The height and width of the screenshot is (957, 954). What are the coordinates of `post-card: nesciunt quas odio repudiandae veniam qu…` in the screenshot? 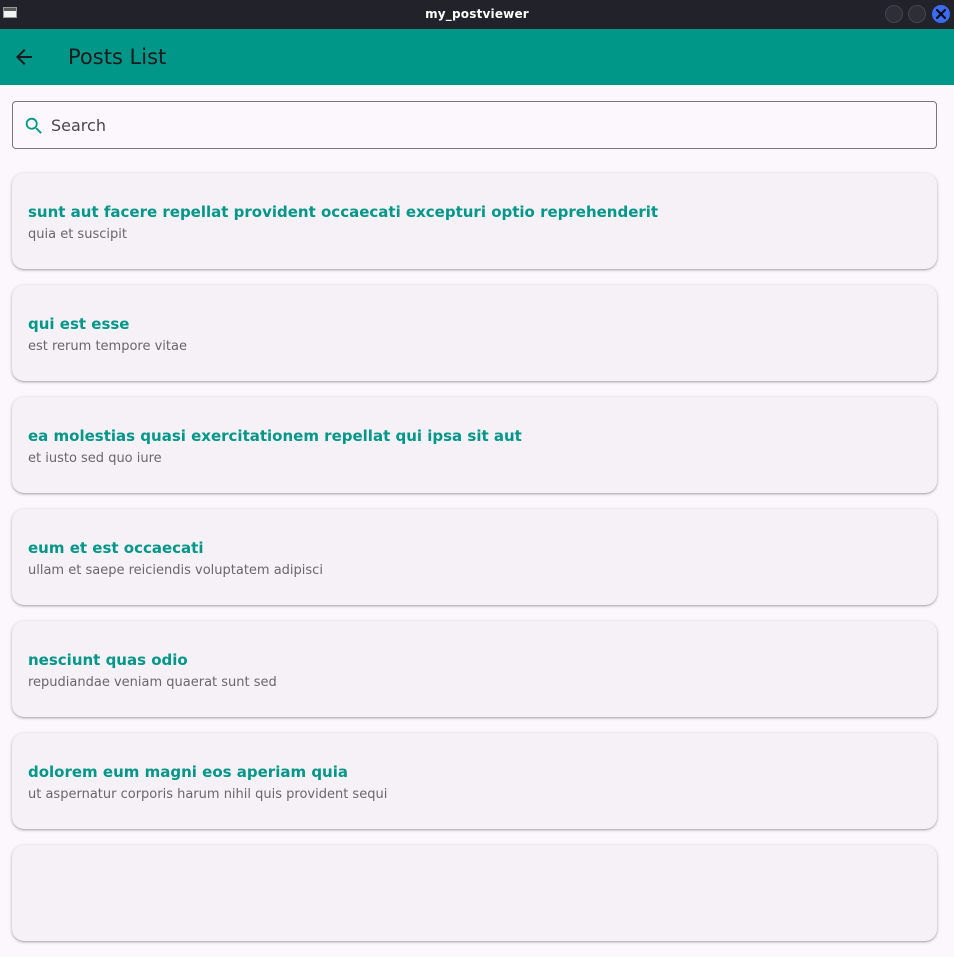 It's located at (474, 669).